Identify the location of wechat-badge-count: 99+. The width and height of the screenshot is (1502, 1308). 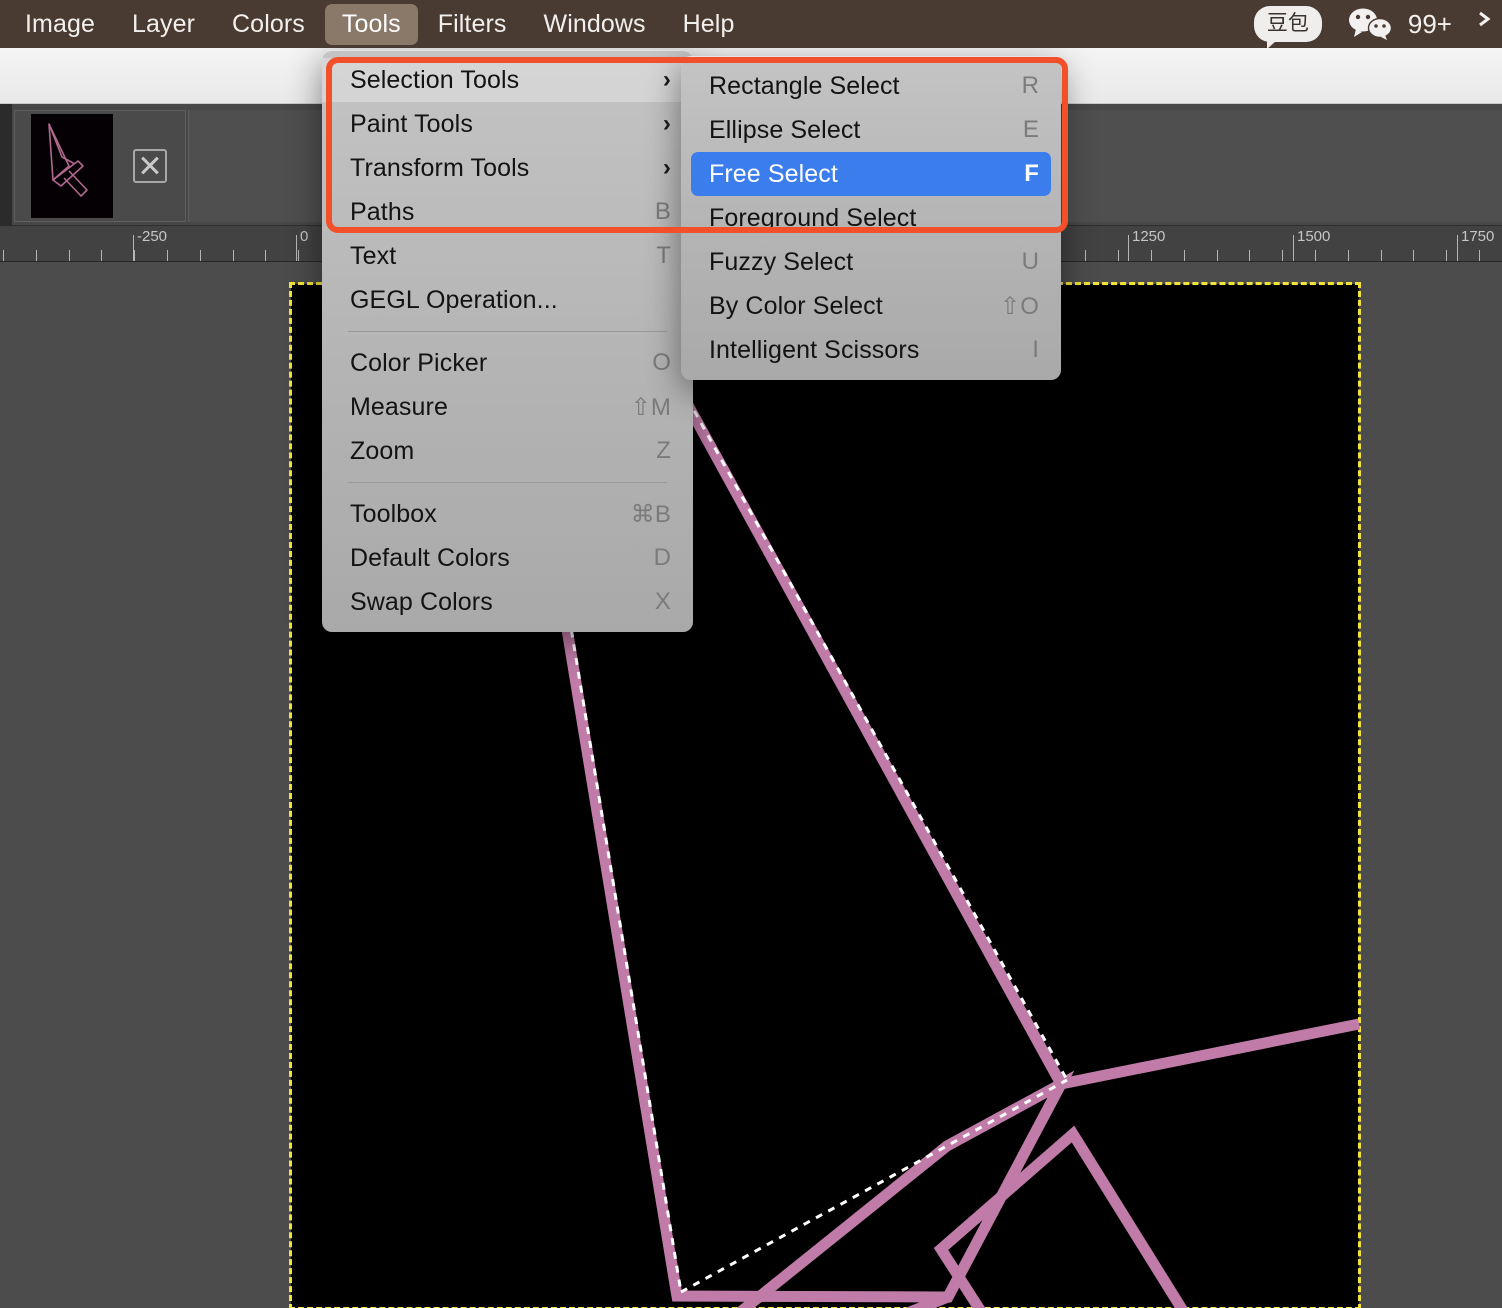
(1429, 23).